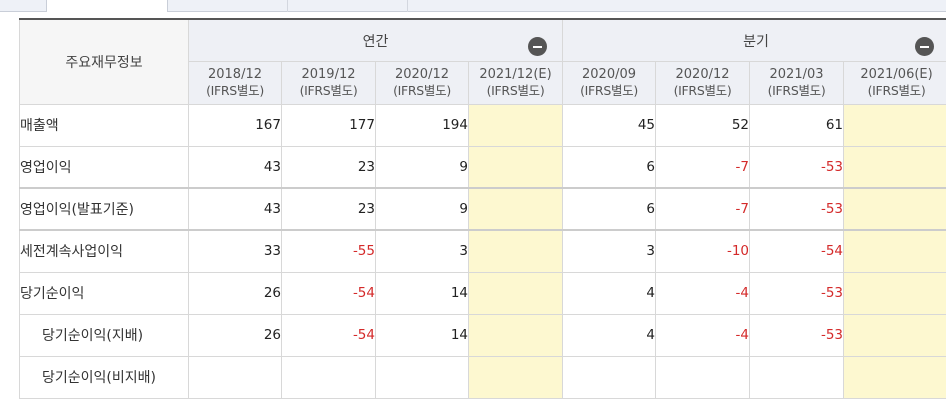 The width and height of the screenshot is (946, 405). I want to click on period-label: 2018/12, so click(234, 74).